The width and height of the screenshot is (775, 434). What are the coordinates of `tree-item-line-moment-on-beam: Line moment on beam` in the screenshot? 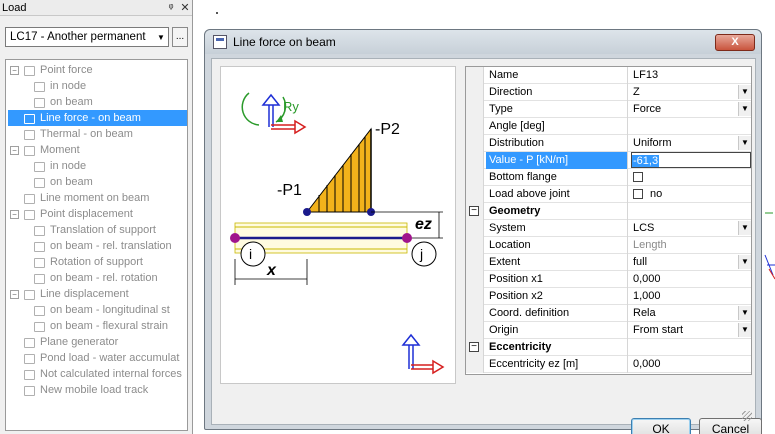 It's located at (79, 198).